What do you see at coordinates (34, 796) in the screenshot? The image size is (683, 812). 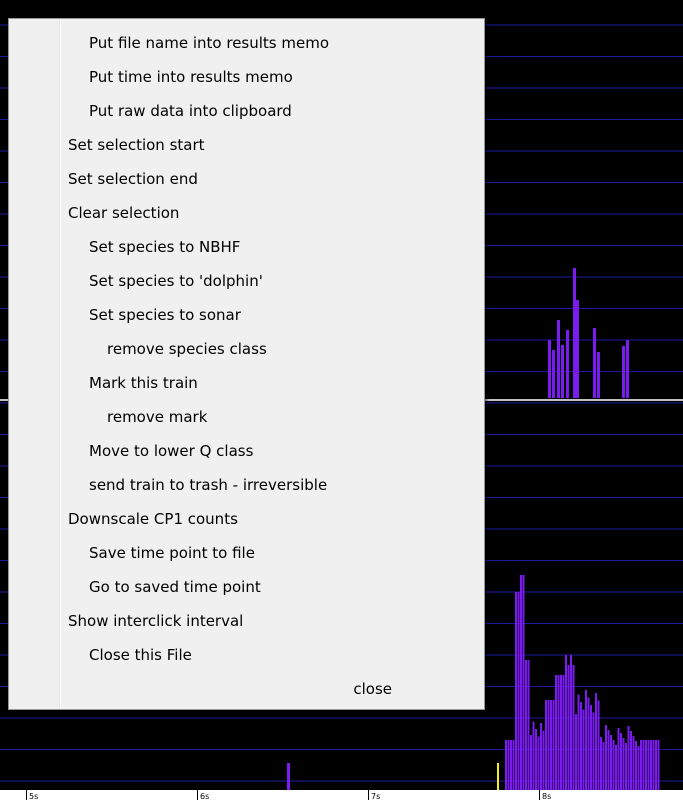 I see `axis-tick-label: 5s` at bounding box center [34, 796].